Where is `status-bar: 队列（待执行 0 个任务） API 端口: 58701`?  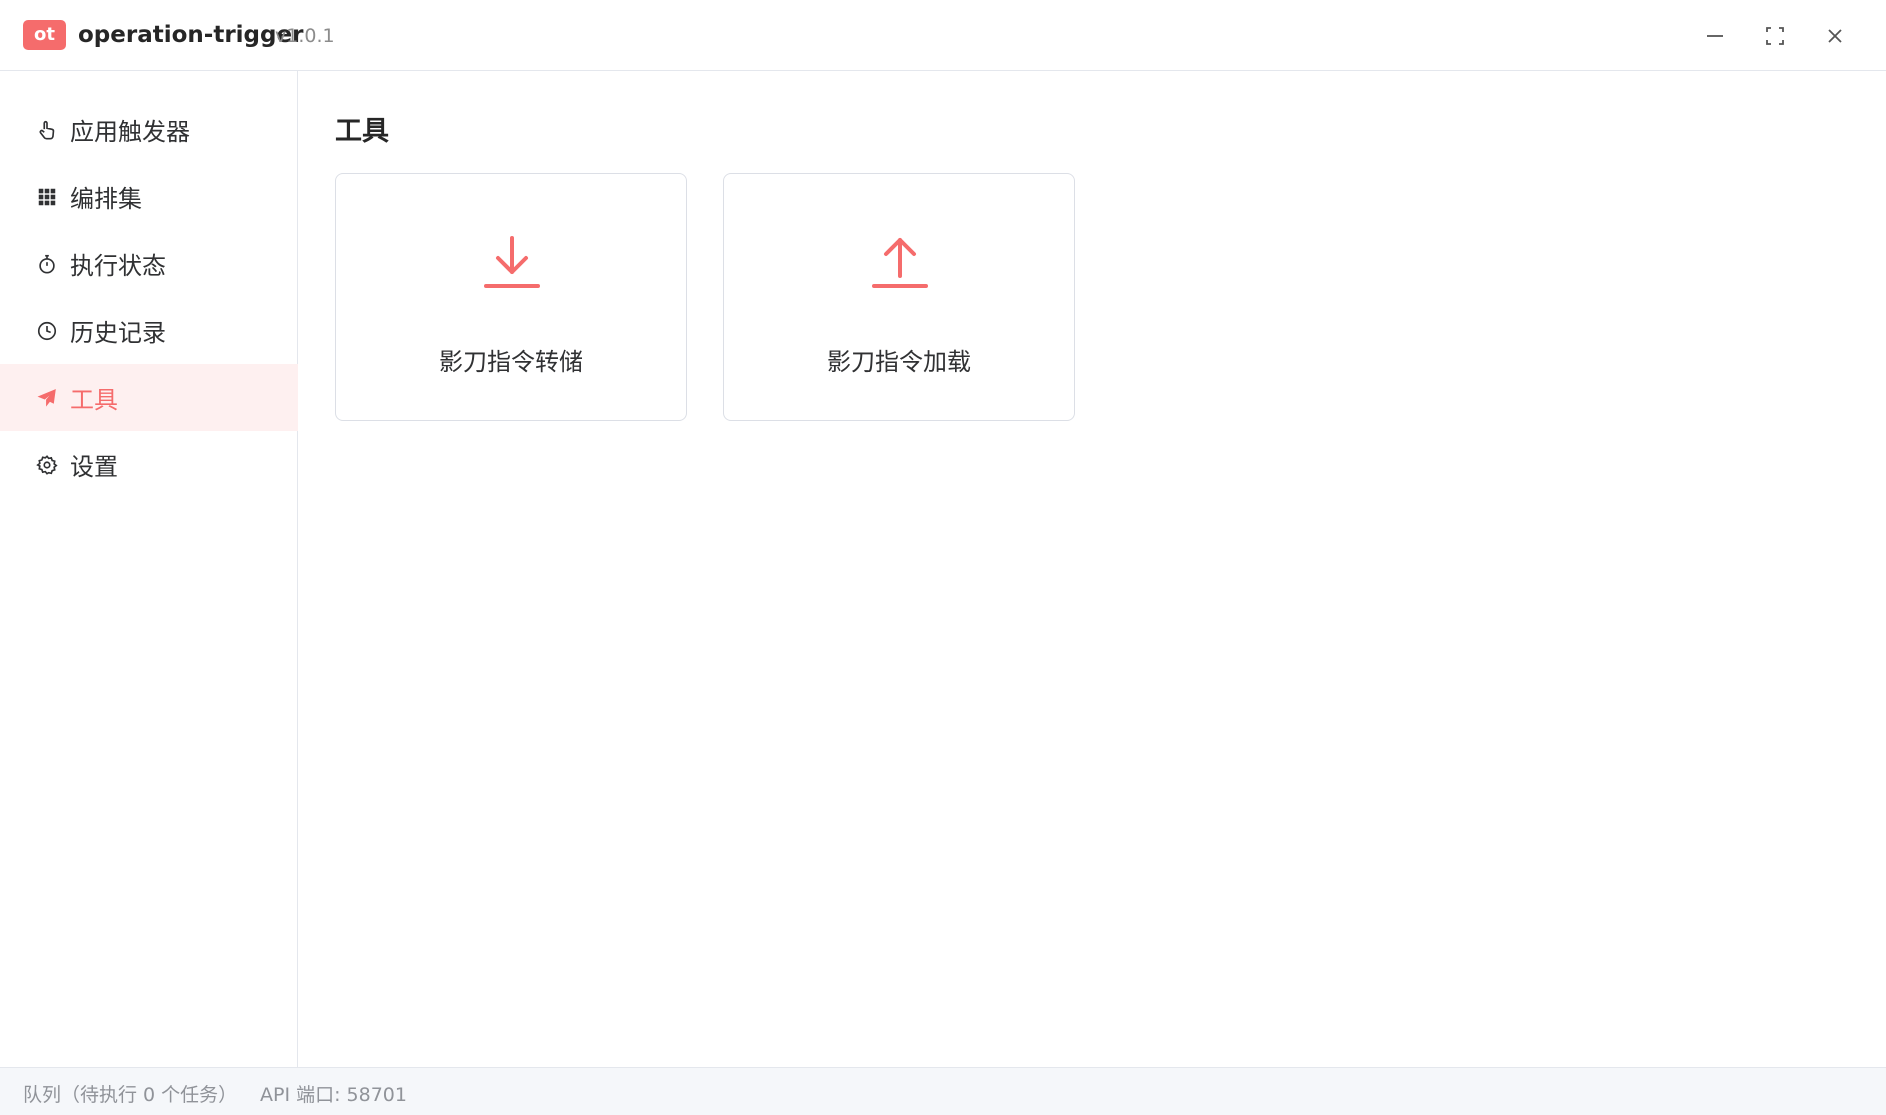
status-bar: 队列（待执行 0 个任务） API 端口: 58701 is located at coordinates (943, 1091).